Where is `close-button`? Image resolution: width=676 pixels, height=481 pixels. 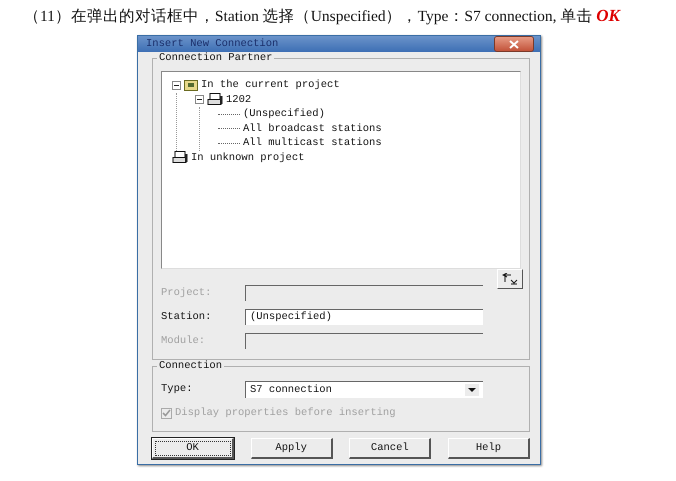
close-button is located at coordinates (514, 44).